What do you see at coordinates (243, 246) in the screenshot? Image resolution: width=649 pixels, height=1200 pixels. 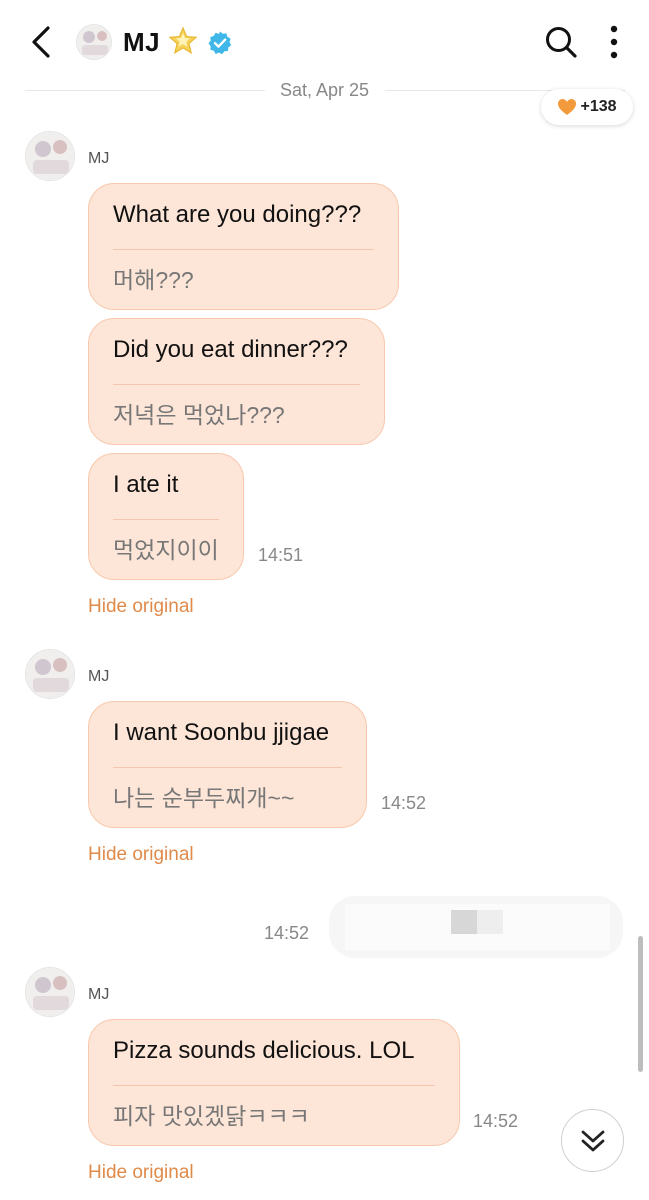 I see `message-bubble: What are you doing??? 머해???` at bounding box center [243, 246].